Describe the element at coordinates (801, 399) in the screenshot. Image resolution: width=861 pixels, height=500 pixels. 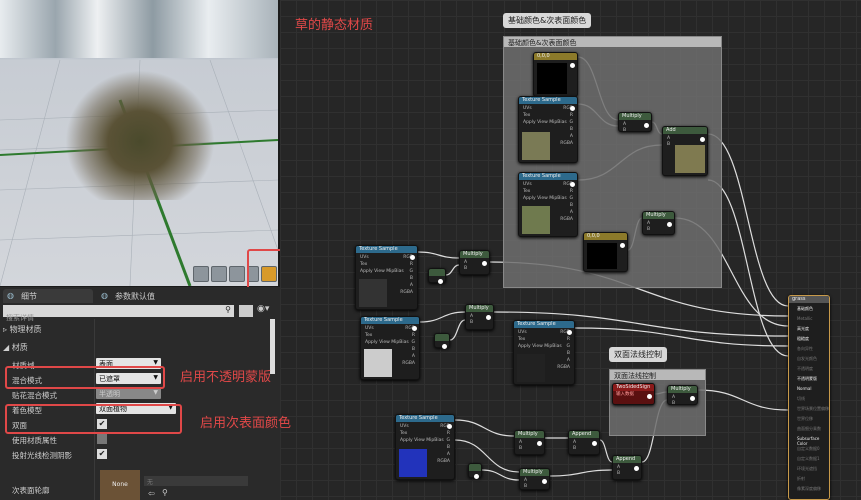
I see `material-input-pin: 切线` at that location.